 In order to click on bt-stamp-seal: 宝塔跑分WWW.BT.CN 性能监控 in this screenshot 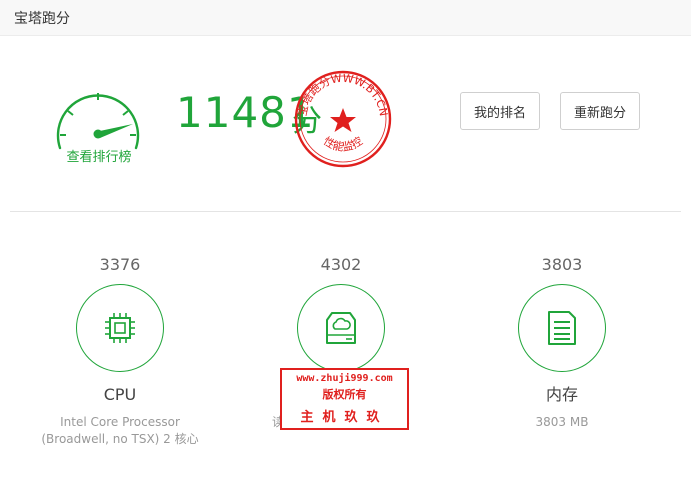, I will do `click(343, 119)`.